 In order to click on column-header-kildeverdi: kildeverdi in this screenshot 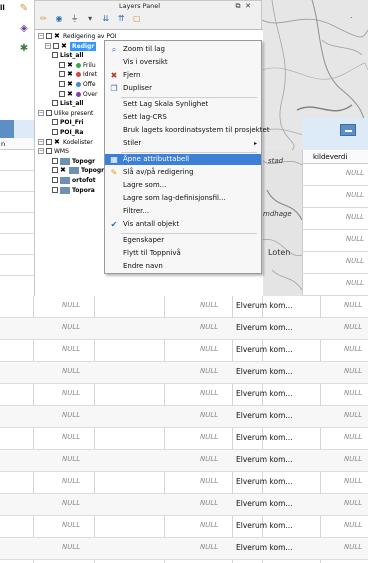, I will do `click(335, 157)`.